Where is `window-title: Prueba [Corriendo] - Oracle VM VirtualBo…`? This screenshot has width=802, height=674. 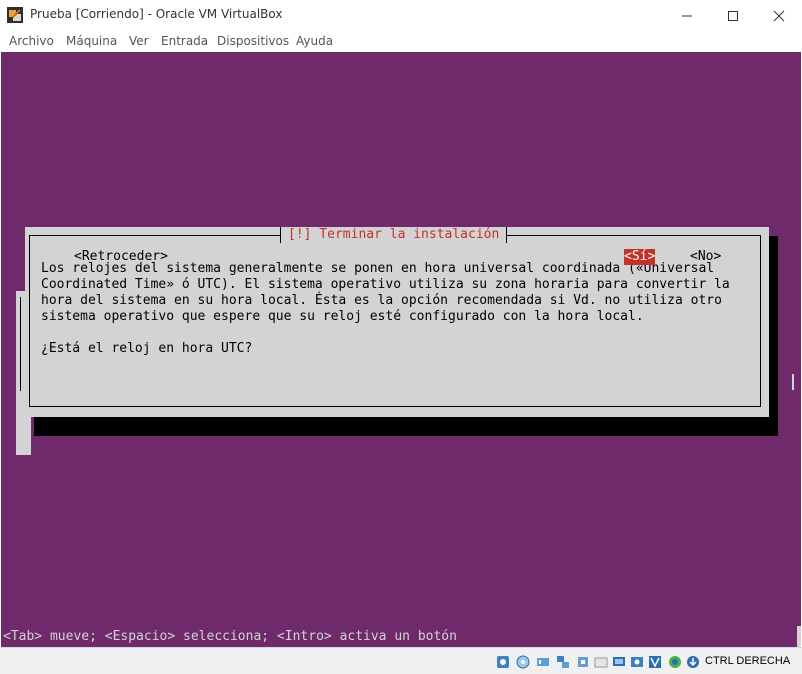 window-title: Prueba [Corriendo] - Oracle VM VirtualBo… is located at coordinates (156, 14).